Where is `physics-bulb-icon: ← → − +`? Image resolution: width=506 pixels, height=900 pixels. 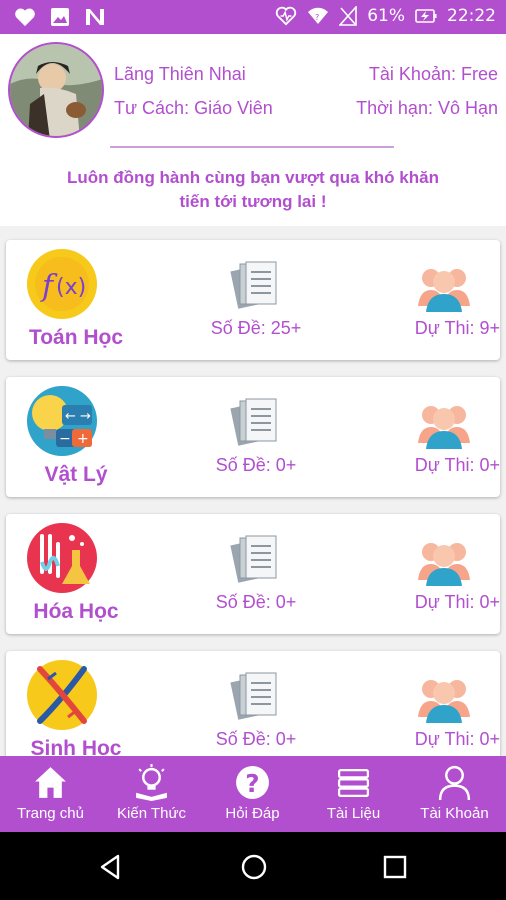 physics-bulb-icon: ← → − + is located at coordinates (62, 421).